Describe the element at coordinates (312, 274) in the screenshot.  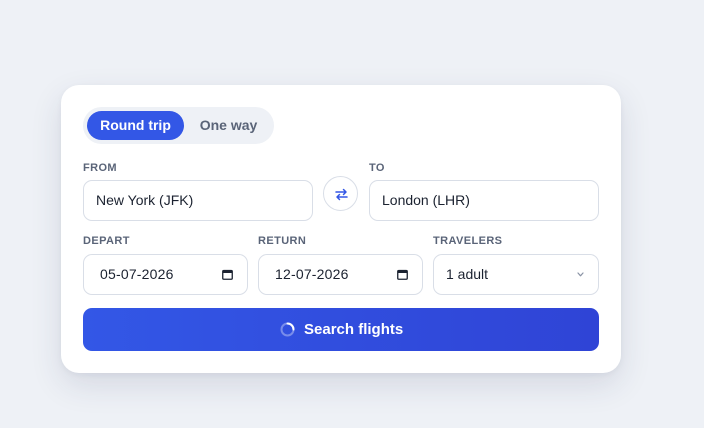
I see `return-value: 12-07-2026` at that location.